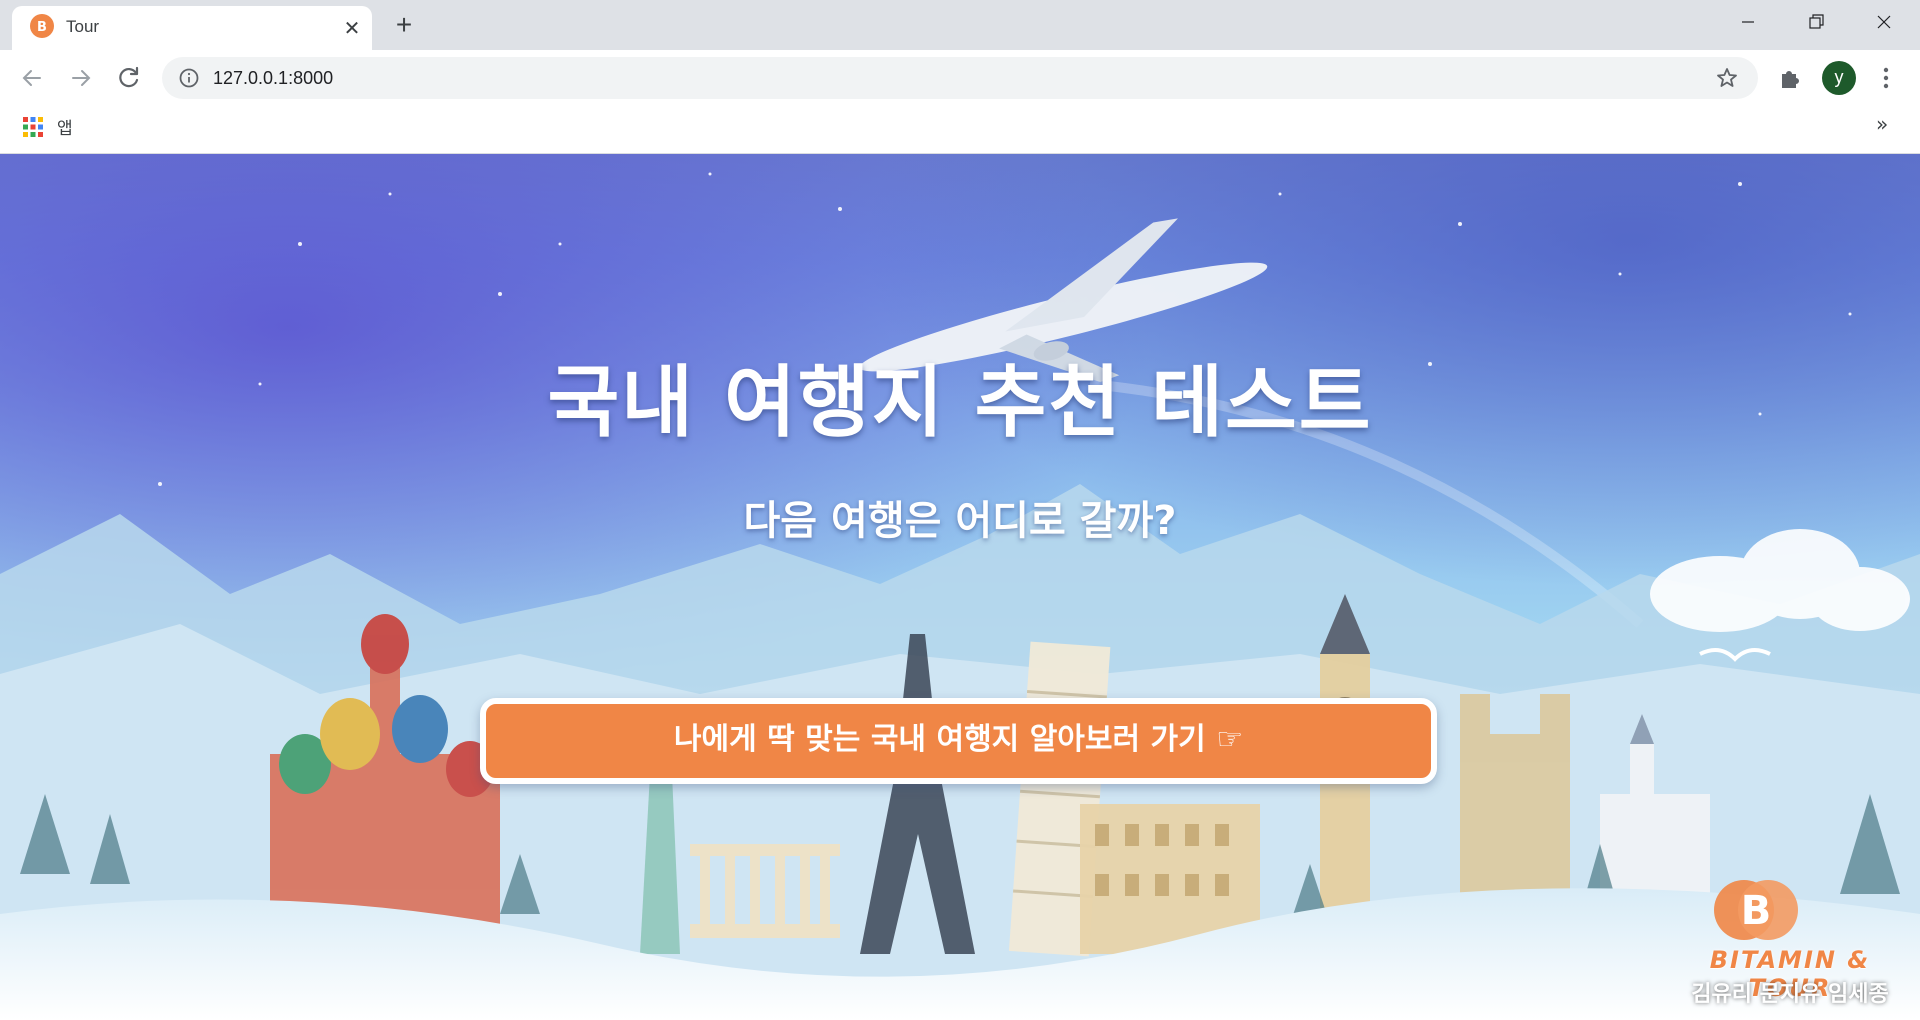  I want to click on bookmarks-bar: 앱 », so click(960, 130).